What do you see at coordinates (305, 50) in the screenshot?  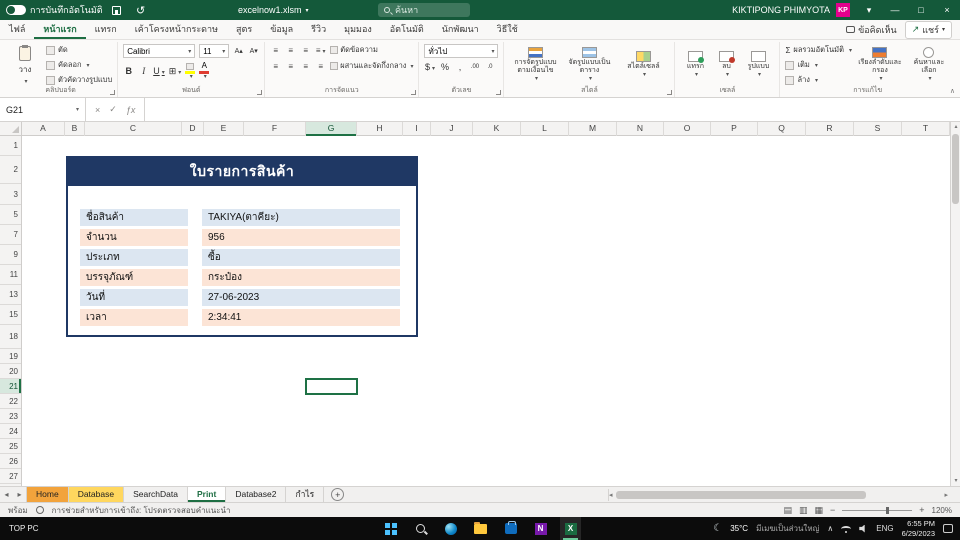 I see `align-bottom-icon: ≡` at bounding box center [305, 50].